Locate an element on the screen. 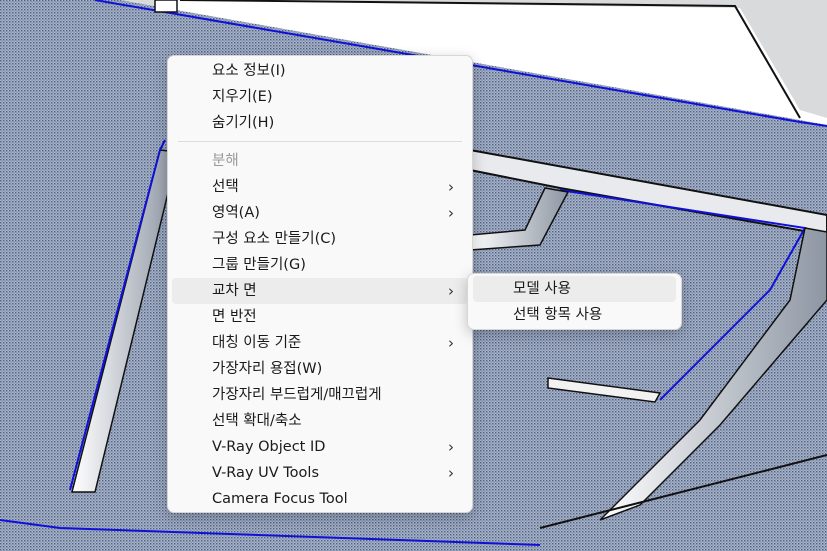 This screenshot has height=551, width=827. menu-item-label: Camera Focus Tool is located at coordinates (280, 499).